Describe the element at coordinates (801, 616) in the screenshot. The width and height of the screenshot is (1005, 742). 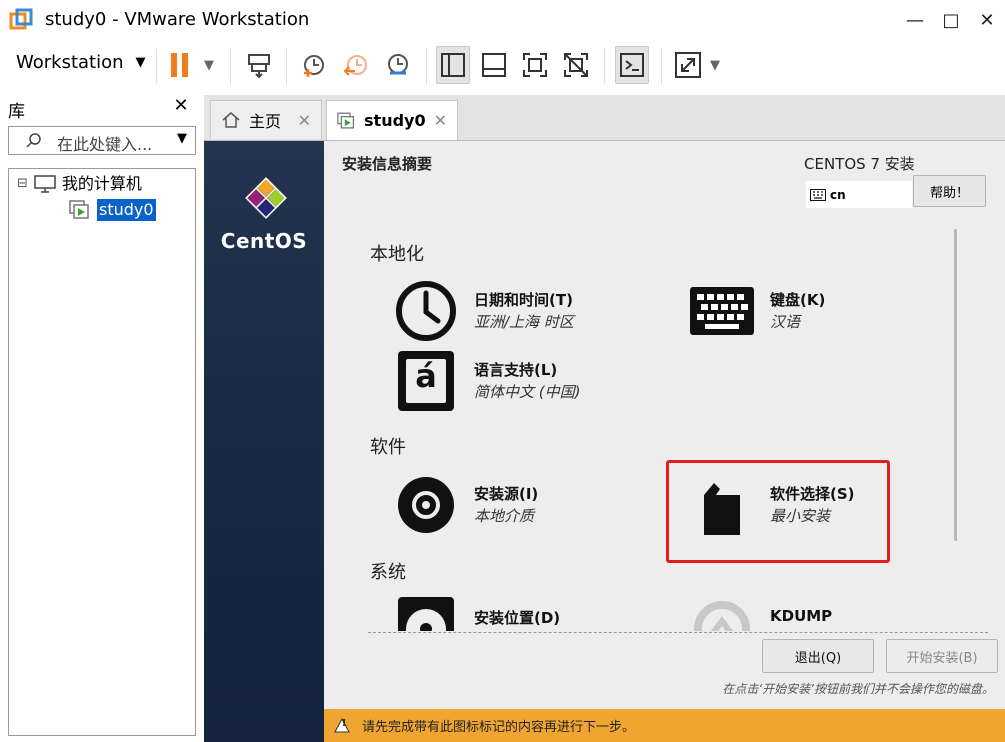
I see `spoke-kdump-name: KDUMP` at that location.